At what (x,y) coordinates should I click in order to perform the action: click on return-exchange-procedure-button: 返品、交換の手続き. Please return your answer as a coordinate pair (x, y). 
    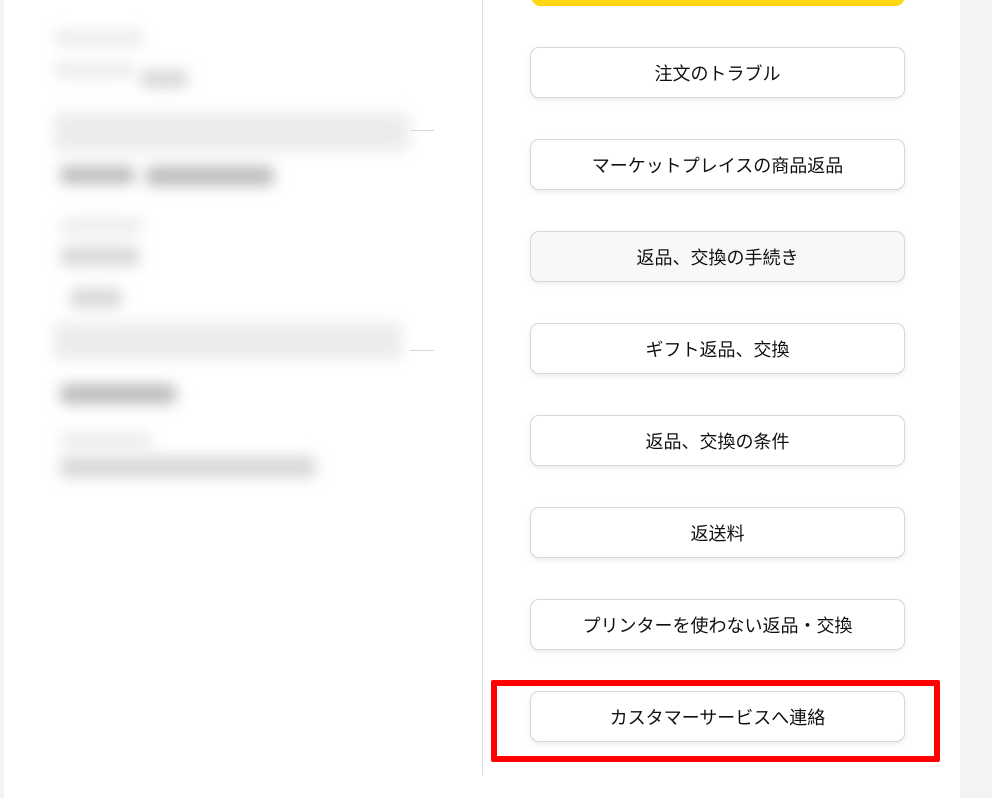
    Looking at the image, I should click on (717, 256).